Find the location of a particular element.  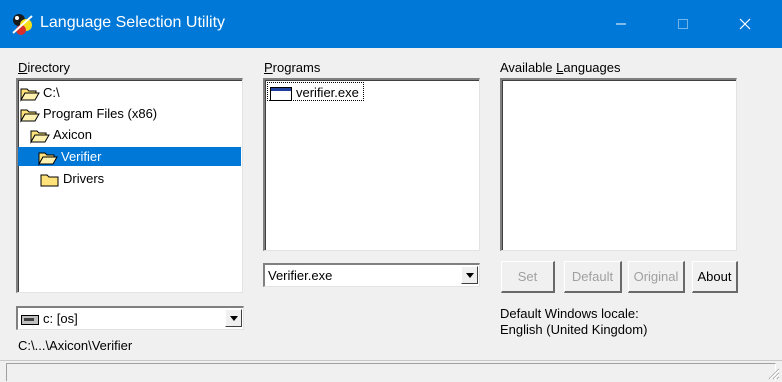

programs-listbox: verifier.exe is located at coordinates (371, 164).